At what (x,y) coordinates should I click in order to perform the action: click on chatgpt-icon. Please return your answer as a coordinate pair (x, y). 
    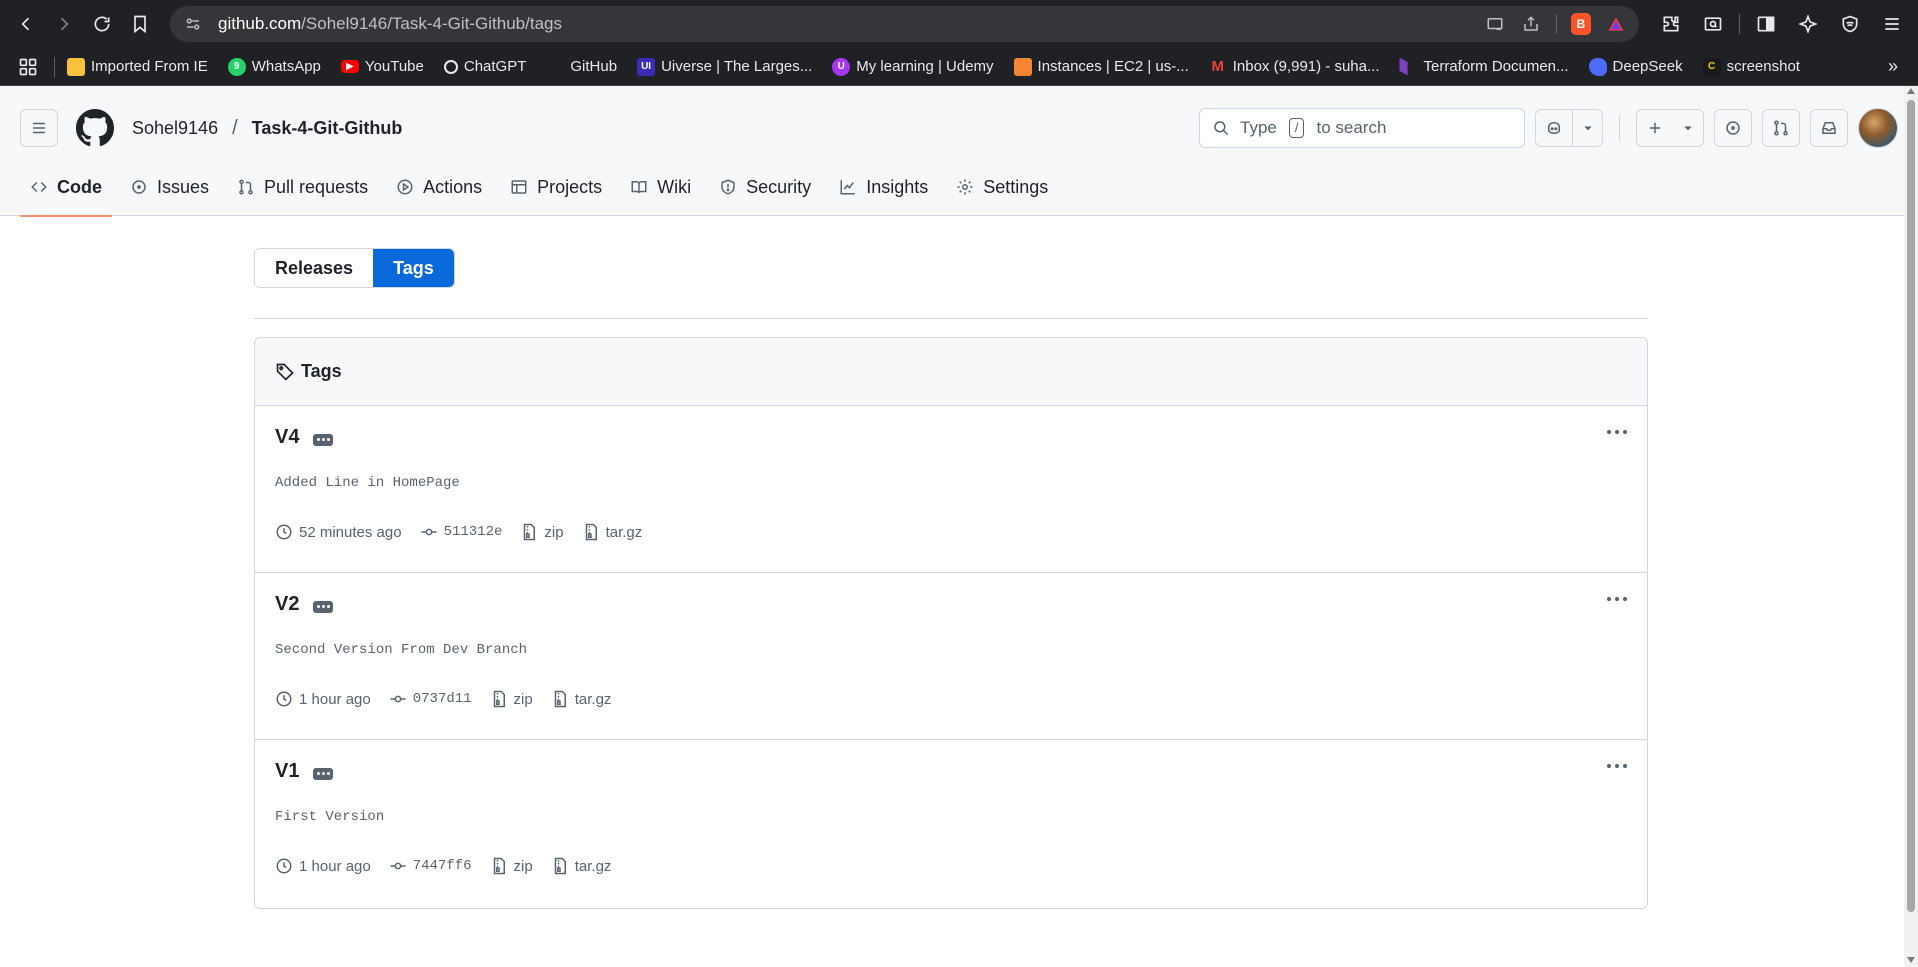
    Looking at the image, I should click on (450, 66).